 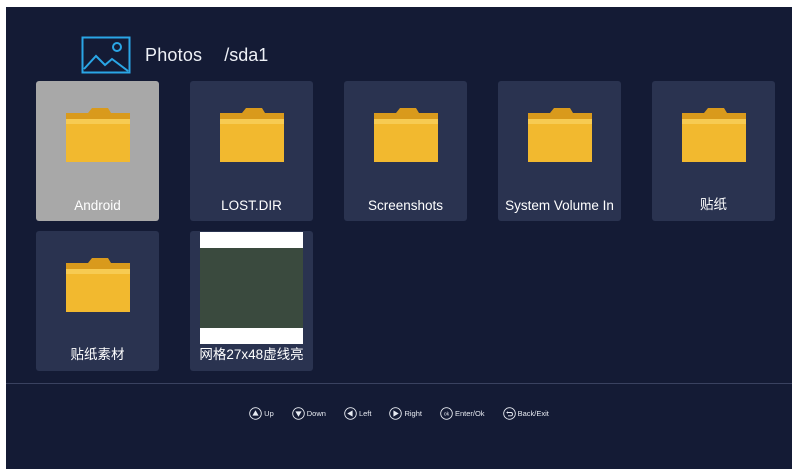 I want to click on help-left: Left, so click(x=358, y=413).